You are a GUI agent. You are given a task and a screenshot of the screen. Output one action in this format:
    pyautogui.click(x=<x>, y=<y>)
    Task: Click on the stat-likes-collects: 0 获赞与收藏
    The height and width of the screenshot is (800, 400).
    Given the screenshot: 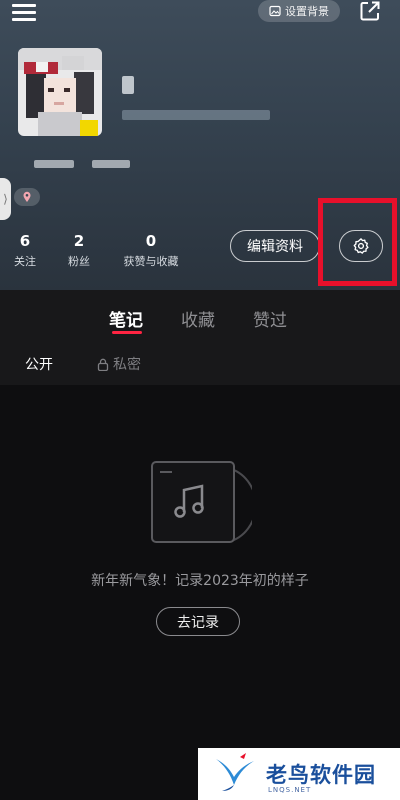 What is the action you would take?
    pyautogui.click(x=151, y=250)
    